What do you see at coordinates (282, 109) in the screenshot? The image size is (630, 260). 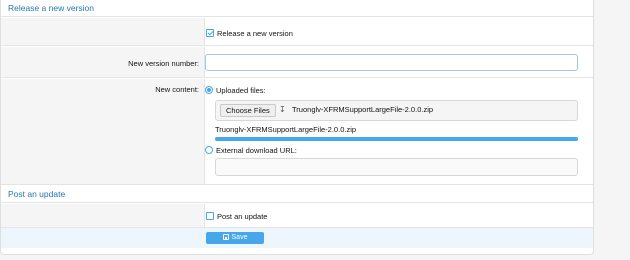 I see `file-icon: ↧` at bounding box center [282, 109].